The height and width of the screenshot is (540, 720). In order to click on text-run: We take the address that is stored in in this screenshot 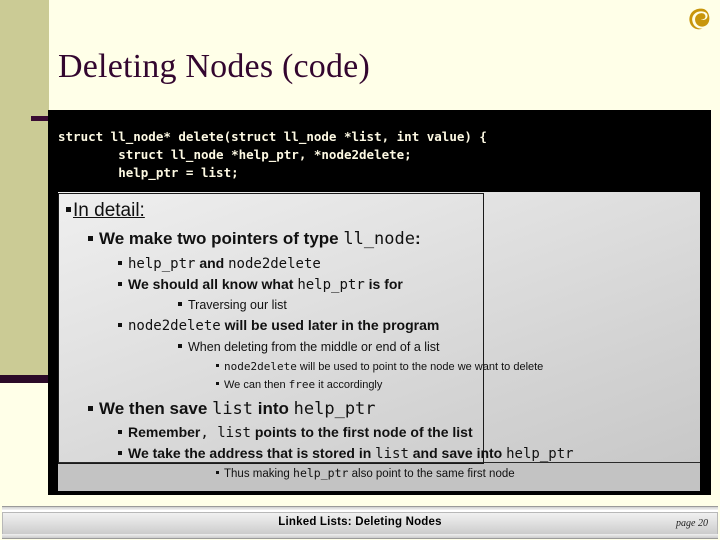, I will do `click(252, 453)`.